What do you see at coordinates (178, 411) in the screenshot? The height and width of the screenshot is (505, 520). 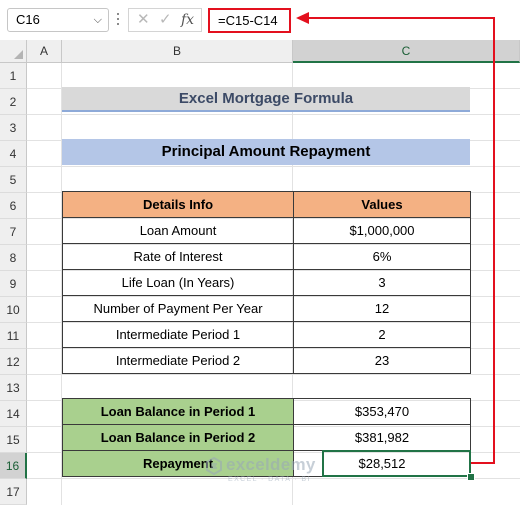 I see `label-cell: Loan Balance in Period 1` at bounding box center [178, 411].